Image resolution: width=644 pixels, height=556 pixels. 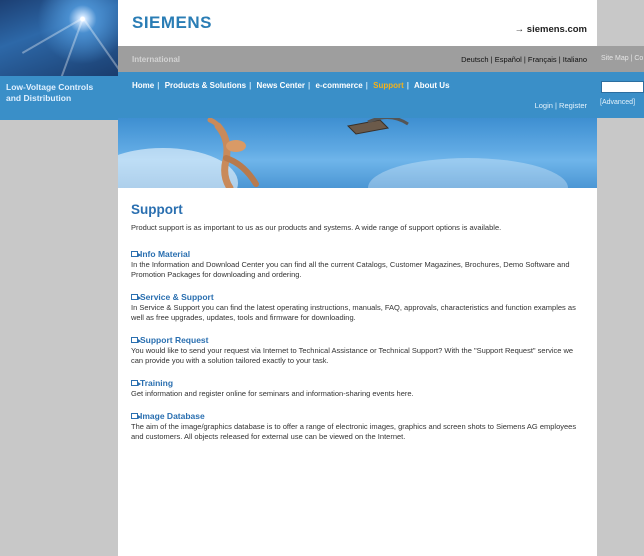 I want to click on section-title: Support Request, so click(x=174, y=340).